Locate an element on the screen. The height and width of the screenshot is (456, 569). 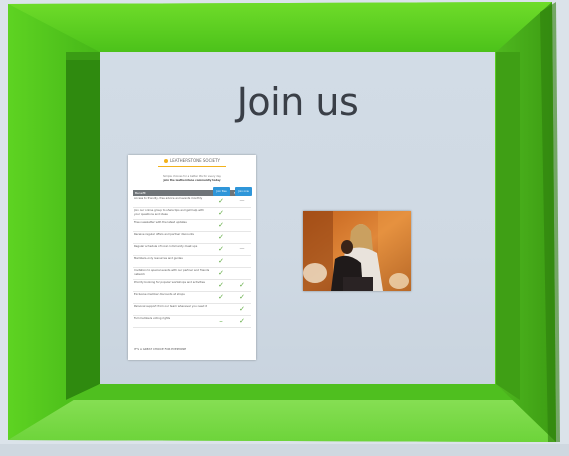
brand-underline is located at coordinates (192, 166).